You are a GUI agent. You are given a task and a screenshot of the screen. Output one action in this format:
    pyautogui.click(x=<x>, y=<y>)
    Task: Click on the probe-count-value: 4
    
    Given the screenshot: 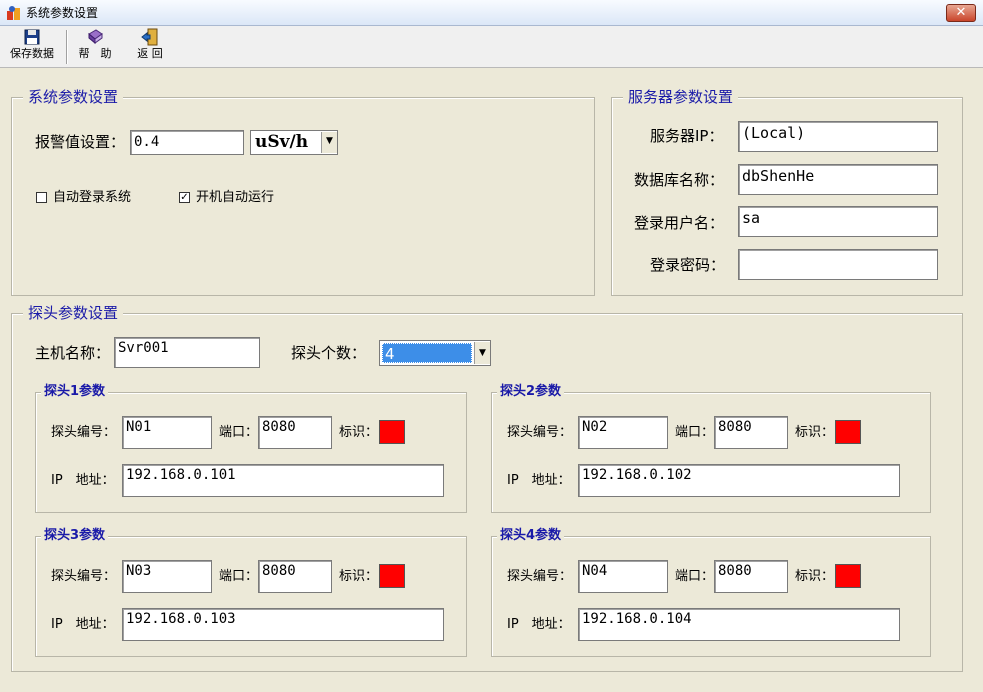 What is the action you would take?
    pyautogui.click(x=427, y=353)
    